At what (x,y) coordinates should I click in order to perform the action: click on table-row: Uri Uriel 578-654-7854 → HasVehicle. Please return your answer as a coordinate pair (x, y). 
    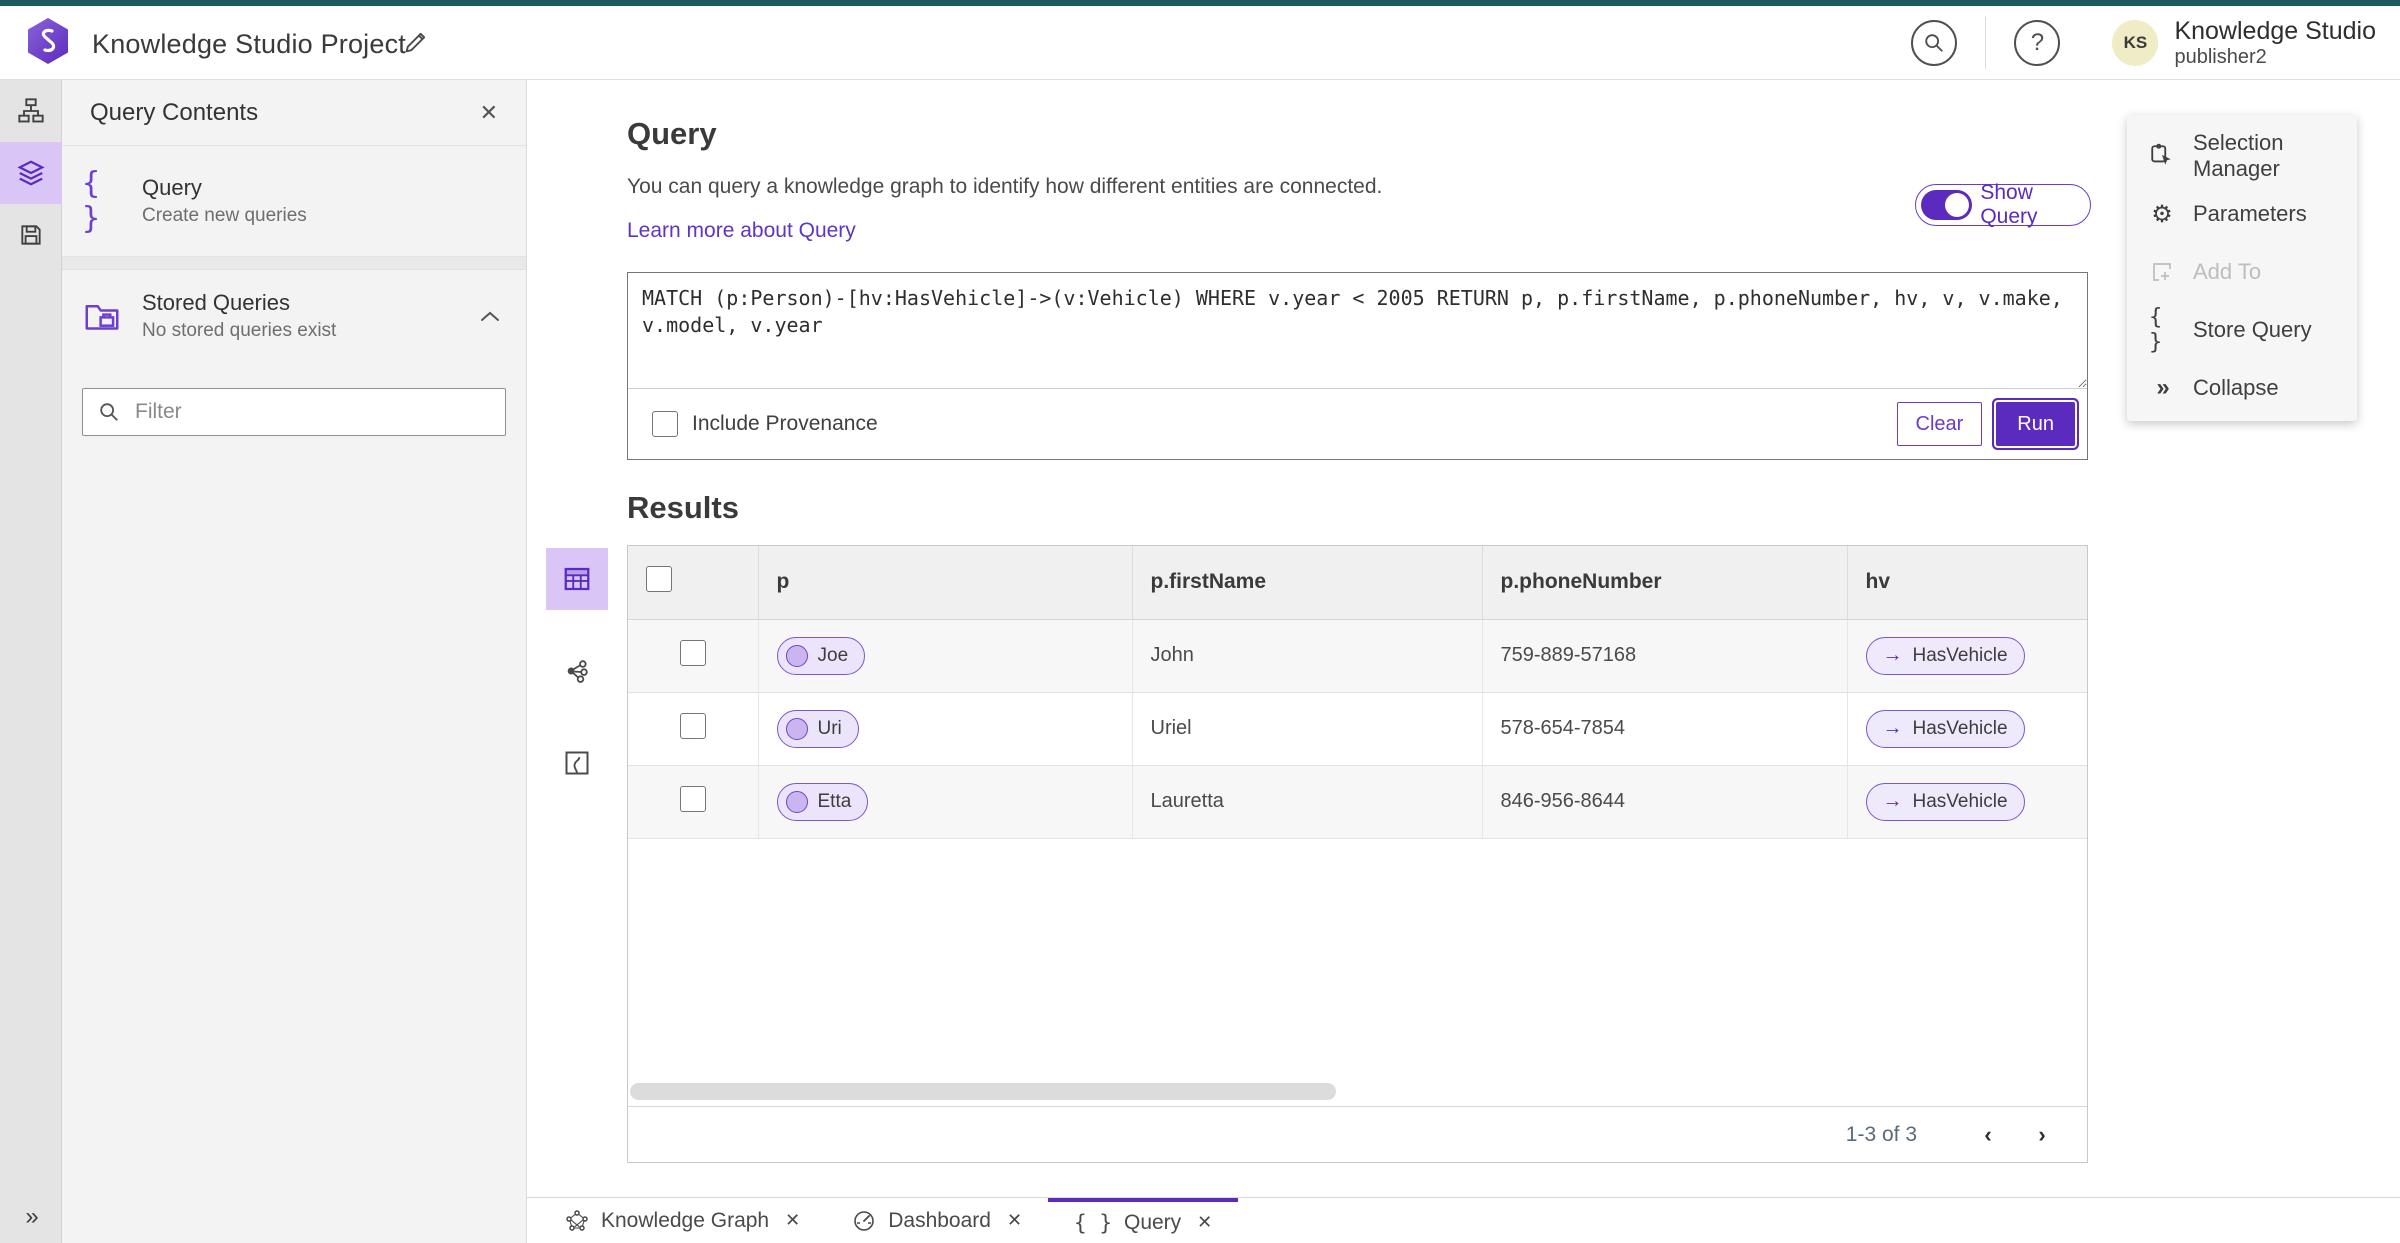
    Looking at the image, I should click on (1357, 729).